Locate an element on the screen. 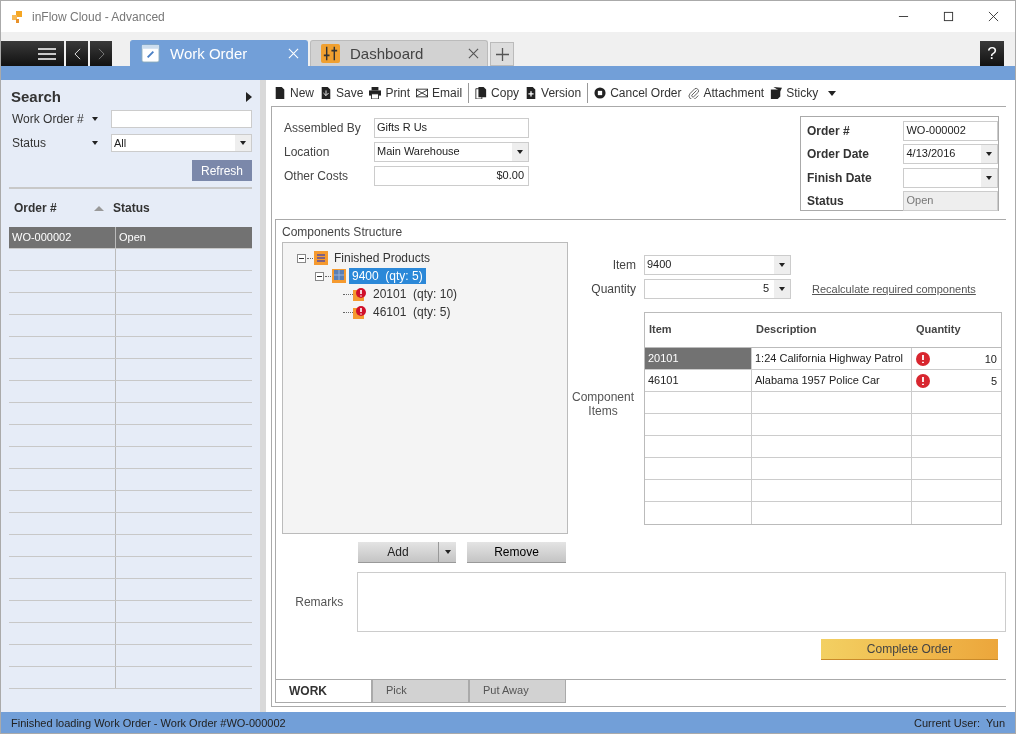  save-icon is located at coordinates (326, 93).